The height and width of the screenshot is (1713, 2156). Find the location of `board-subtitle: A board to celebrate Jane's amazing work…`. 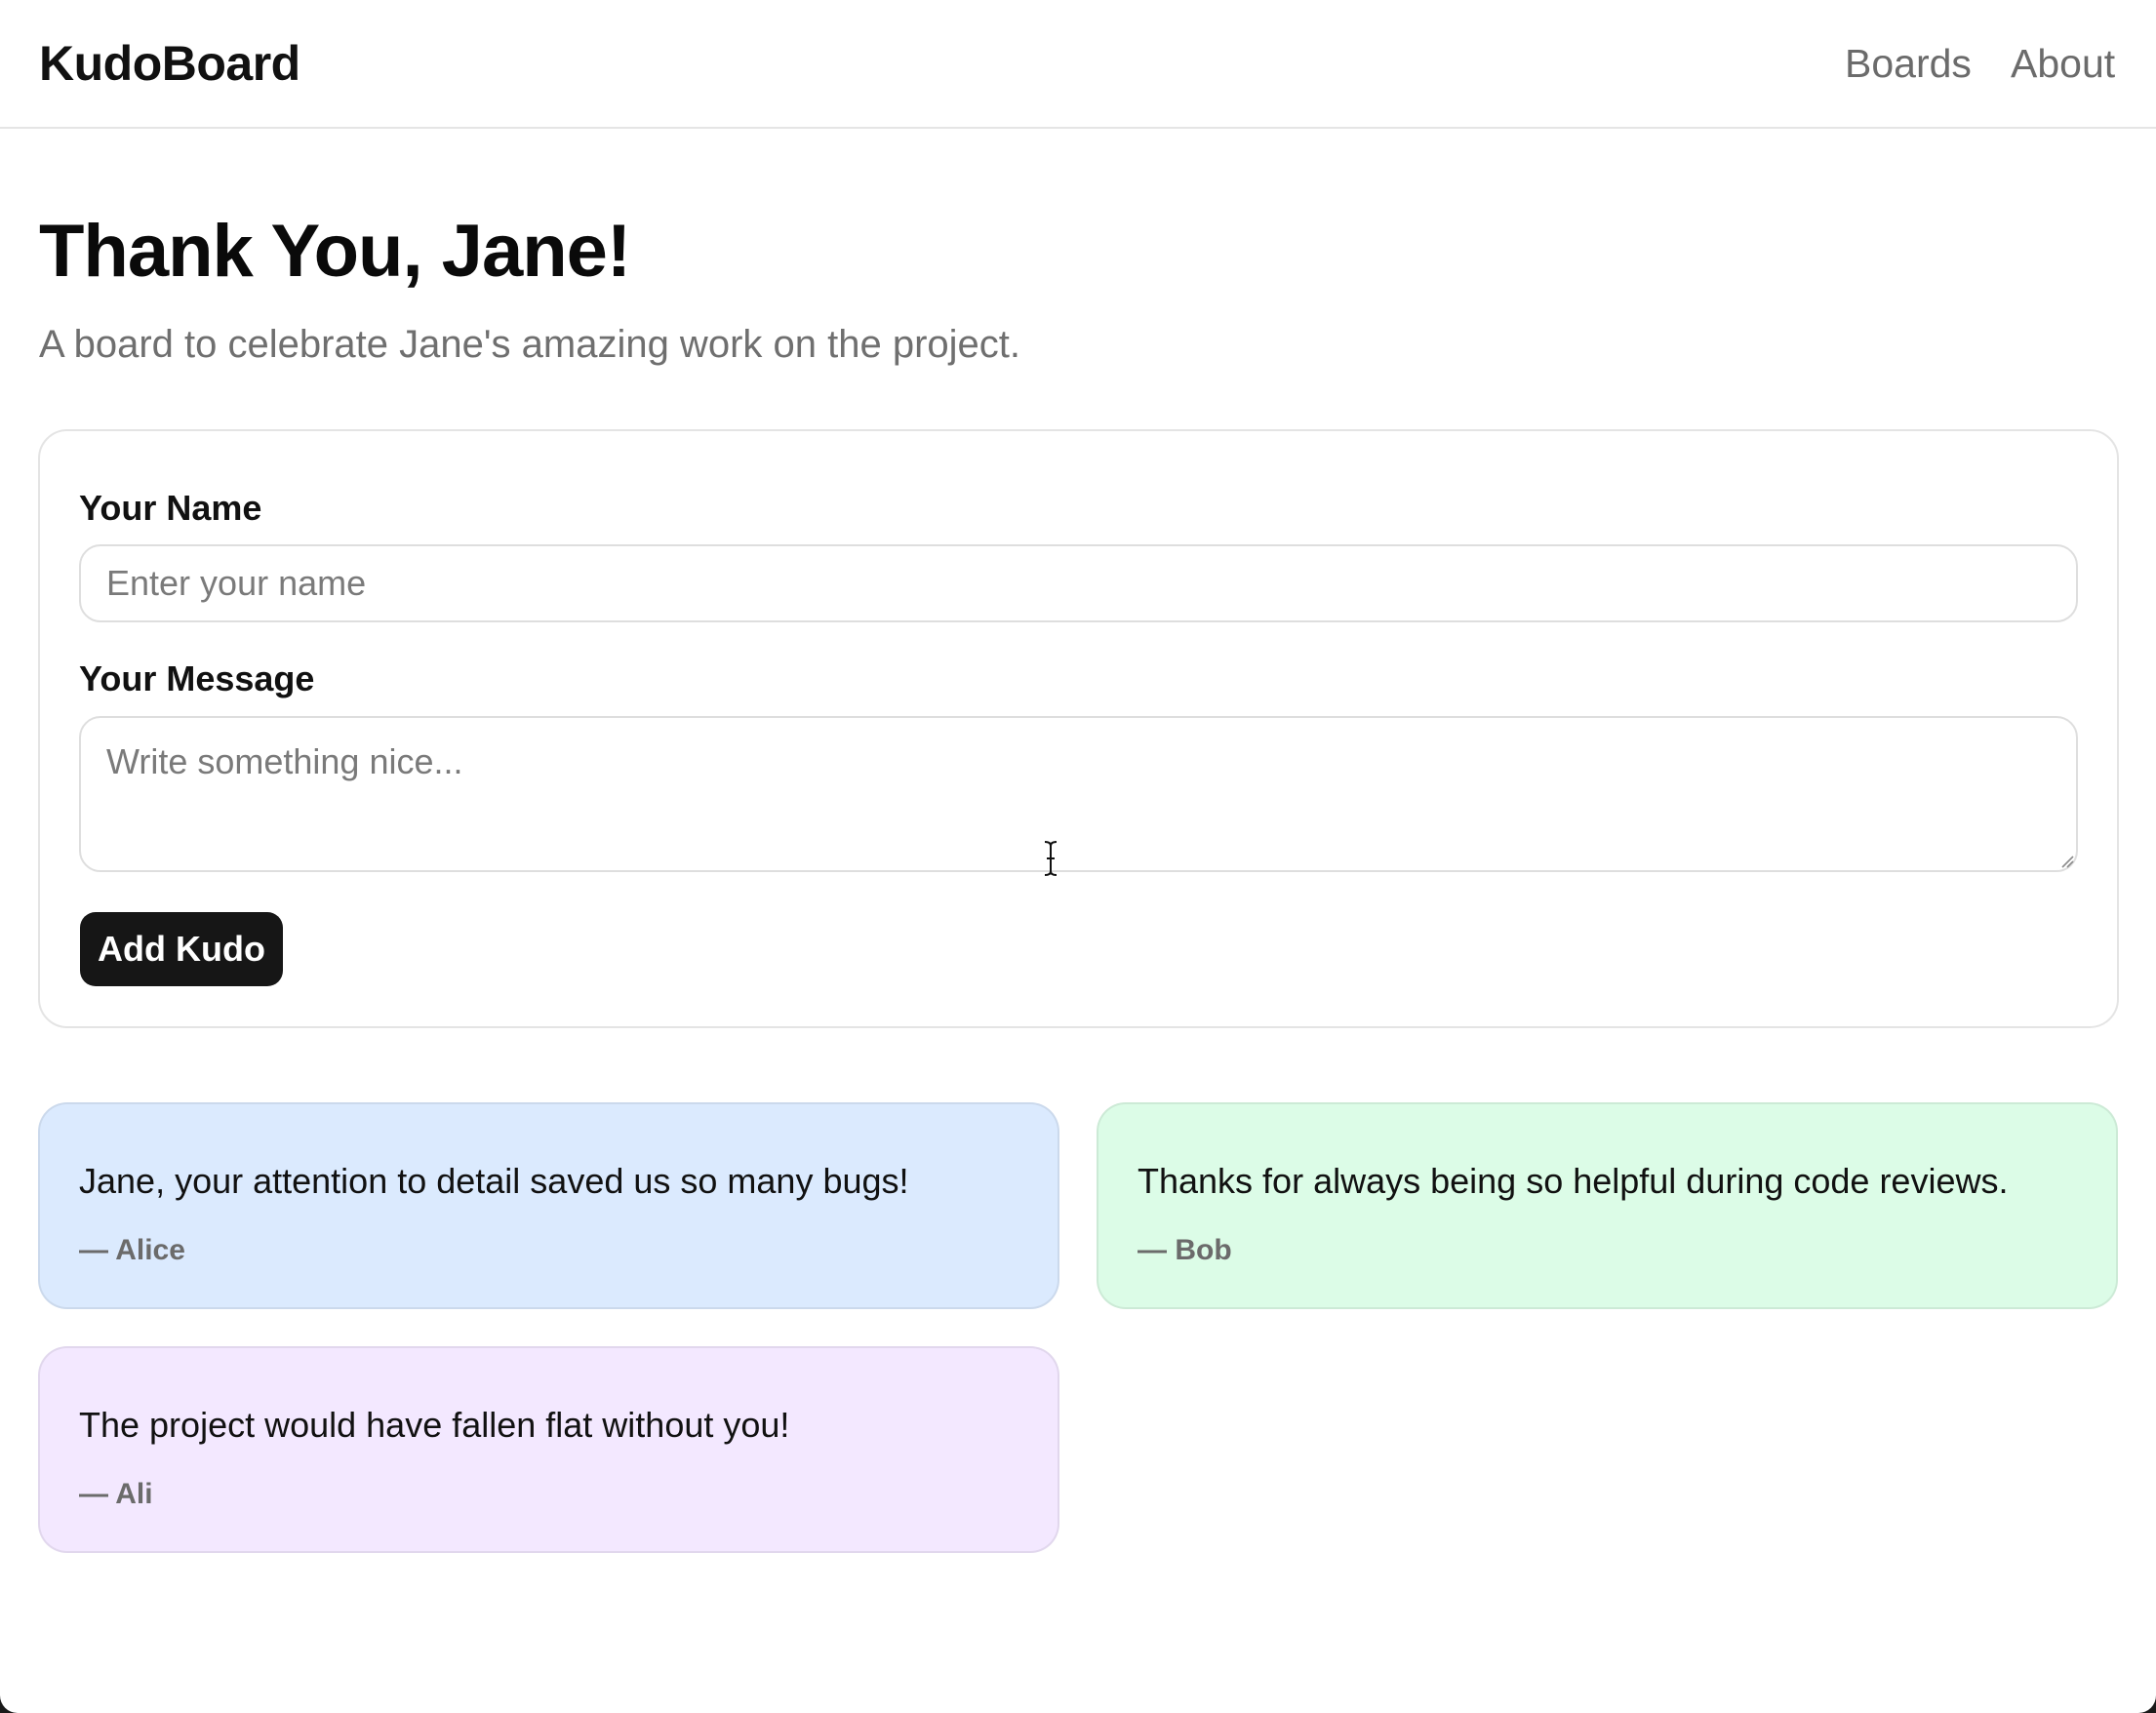

board-subtitle: A board to celebrate Jane's amazing work… is located at coordinates (529, 345).